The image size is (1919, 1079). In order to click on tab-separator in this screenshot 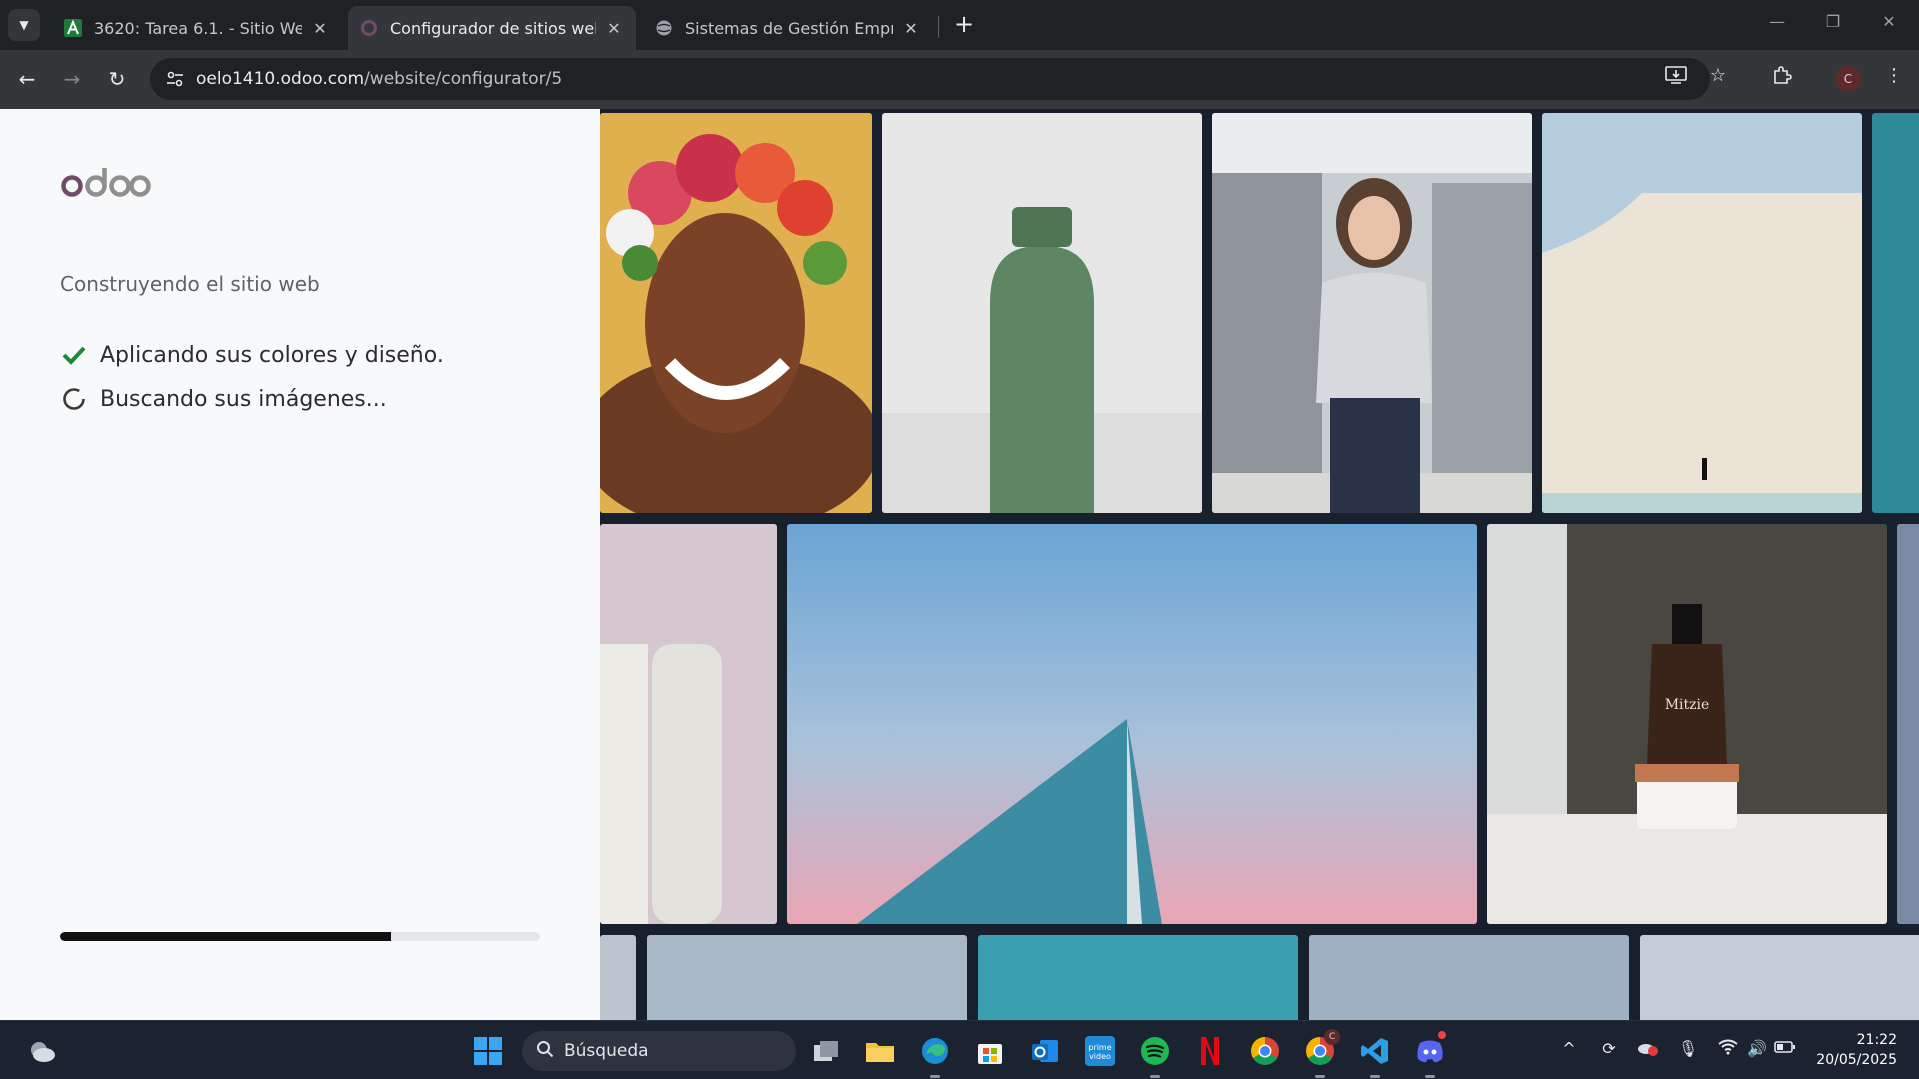, I will do `click(938, 27)`.